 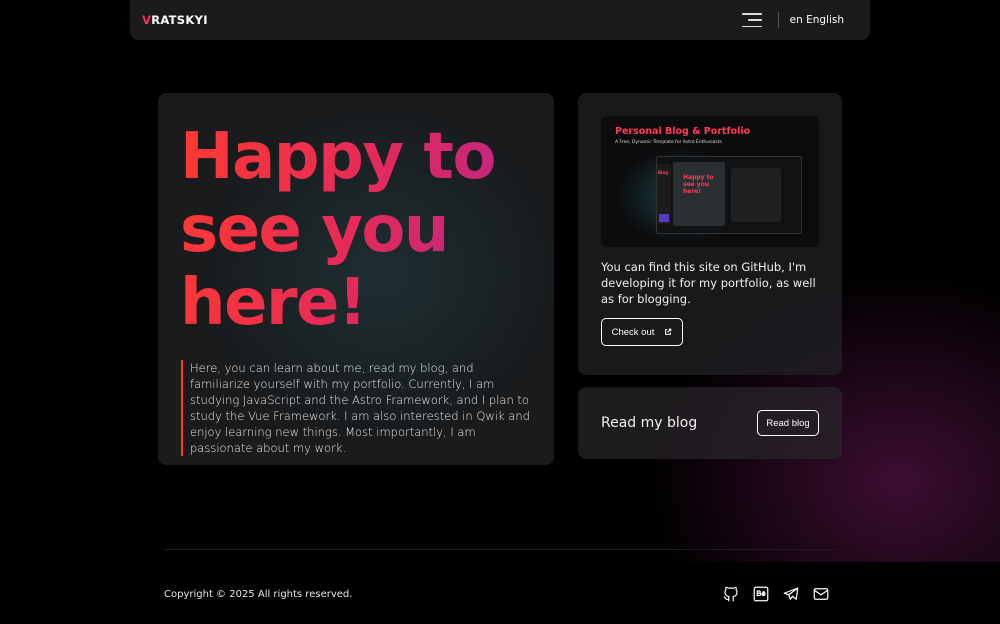 What do you see at coordinates (817, 20) in the screenshot?
I see `language-switcher: en English` at bounding box center [817, 20].